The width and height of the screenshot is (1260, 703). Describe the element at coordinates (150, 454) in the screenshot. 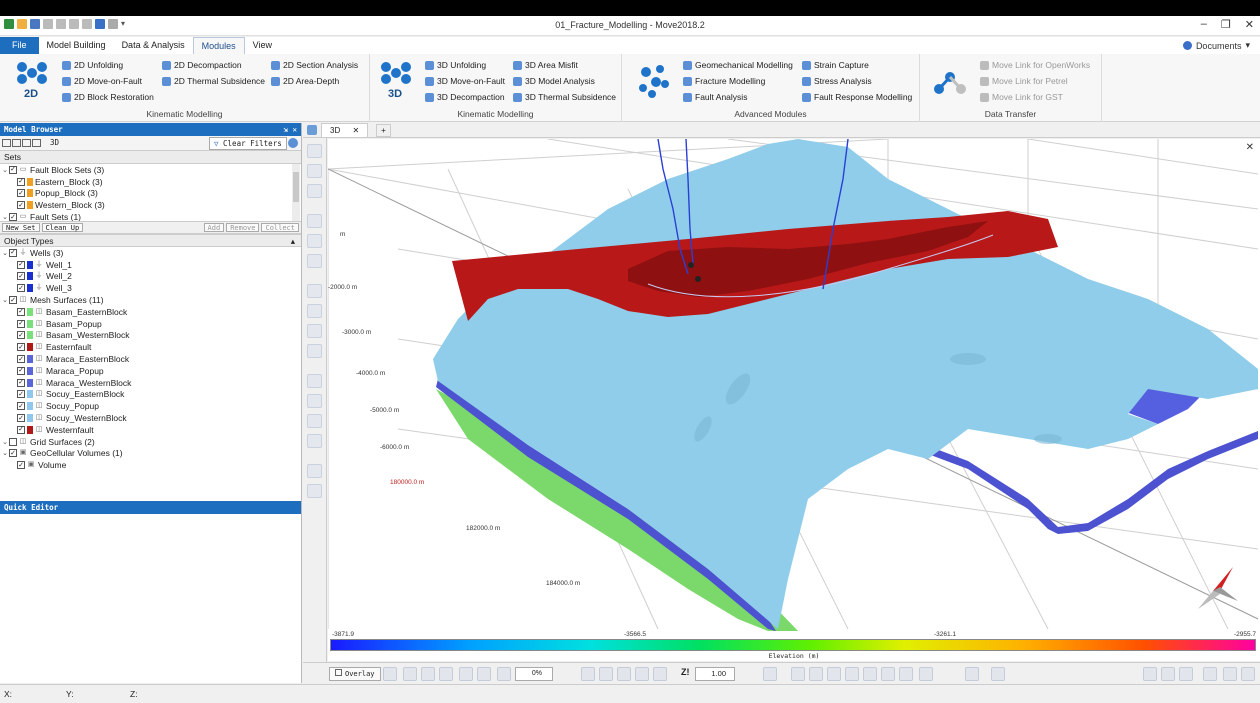

I see `tree-item: ⌄ ✓ ▣ GeoCellular Volumes (1)` at that location.